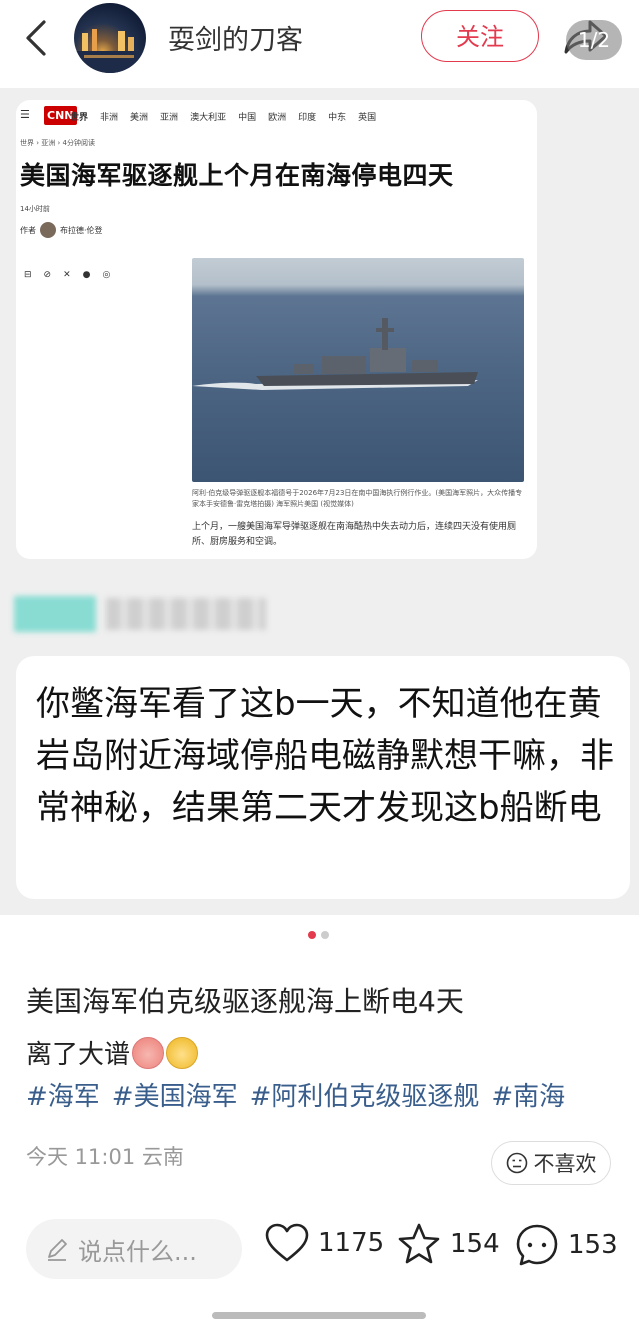 The image size is (639, 1337). Describe the element at coordinates (318, 935) in the screenshot. I see `carousel-indicator` at that location.